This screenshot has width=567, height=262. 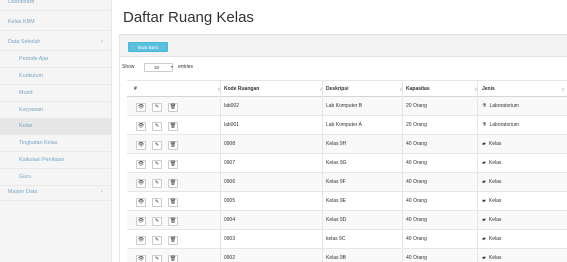 What do you see at coordinates (56, 192) in the screenshot?
I see `sidebar-item-master-data: Master Data ‹` at bounding box center [56, 192].